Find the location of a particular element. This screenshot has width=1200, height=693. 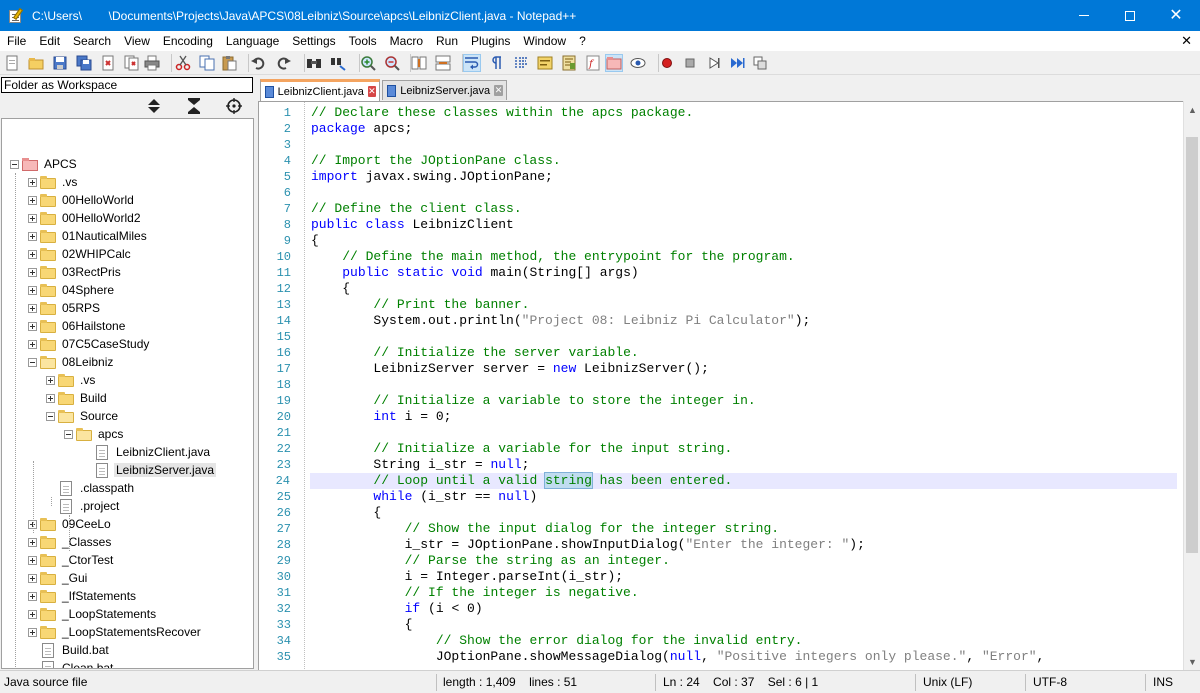

sync-horizontal-icon is located at coordinates (443, 63).